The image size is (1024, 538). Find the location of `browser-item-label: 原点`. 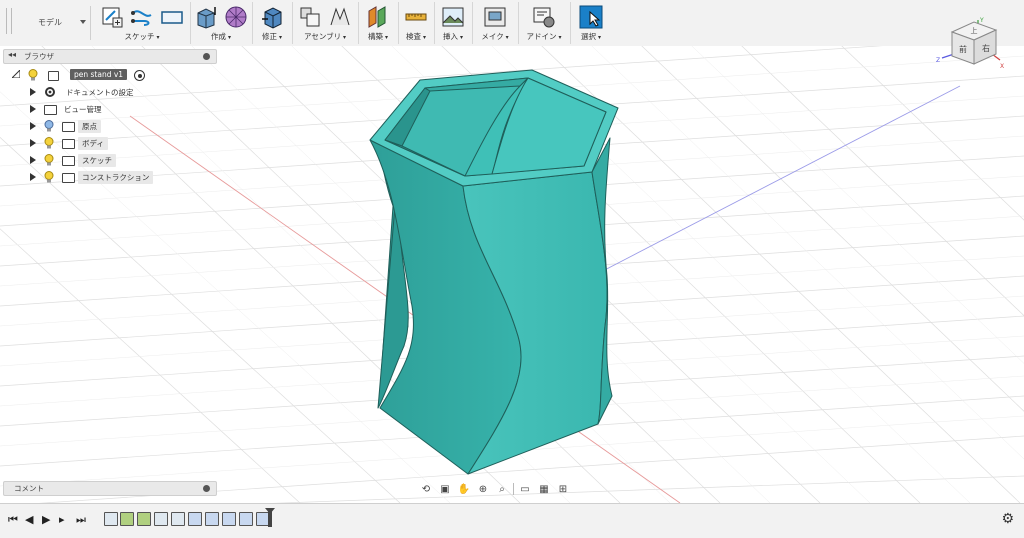

browser-item-label: 原点 is located at coordinates (89, 126).